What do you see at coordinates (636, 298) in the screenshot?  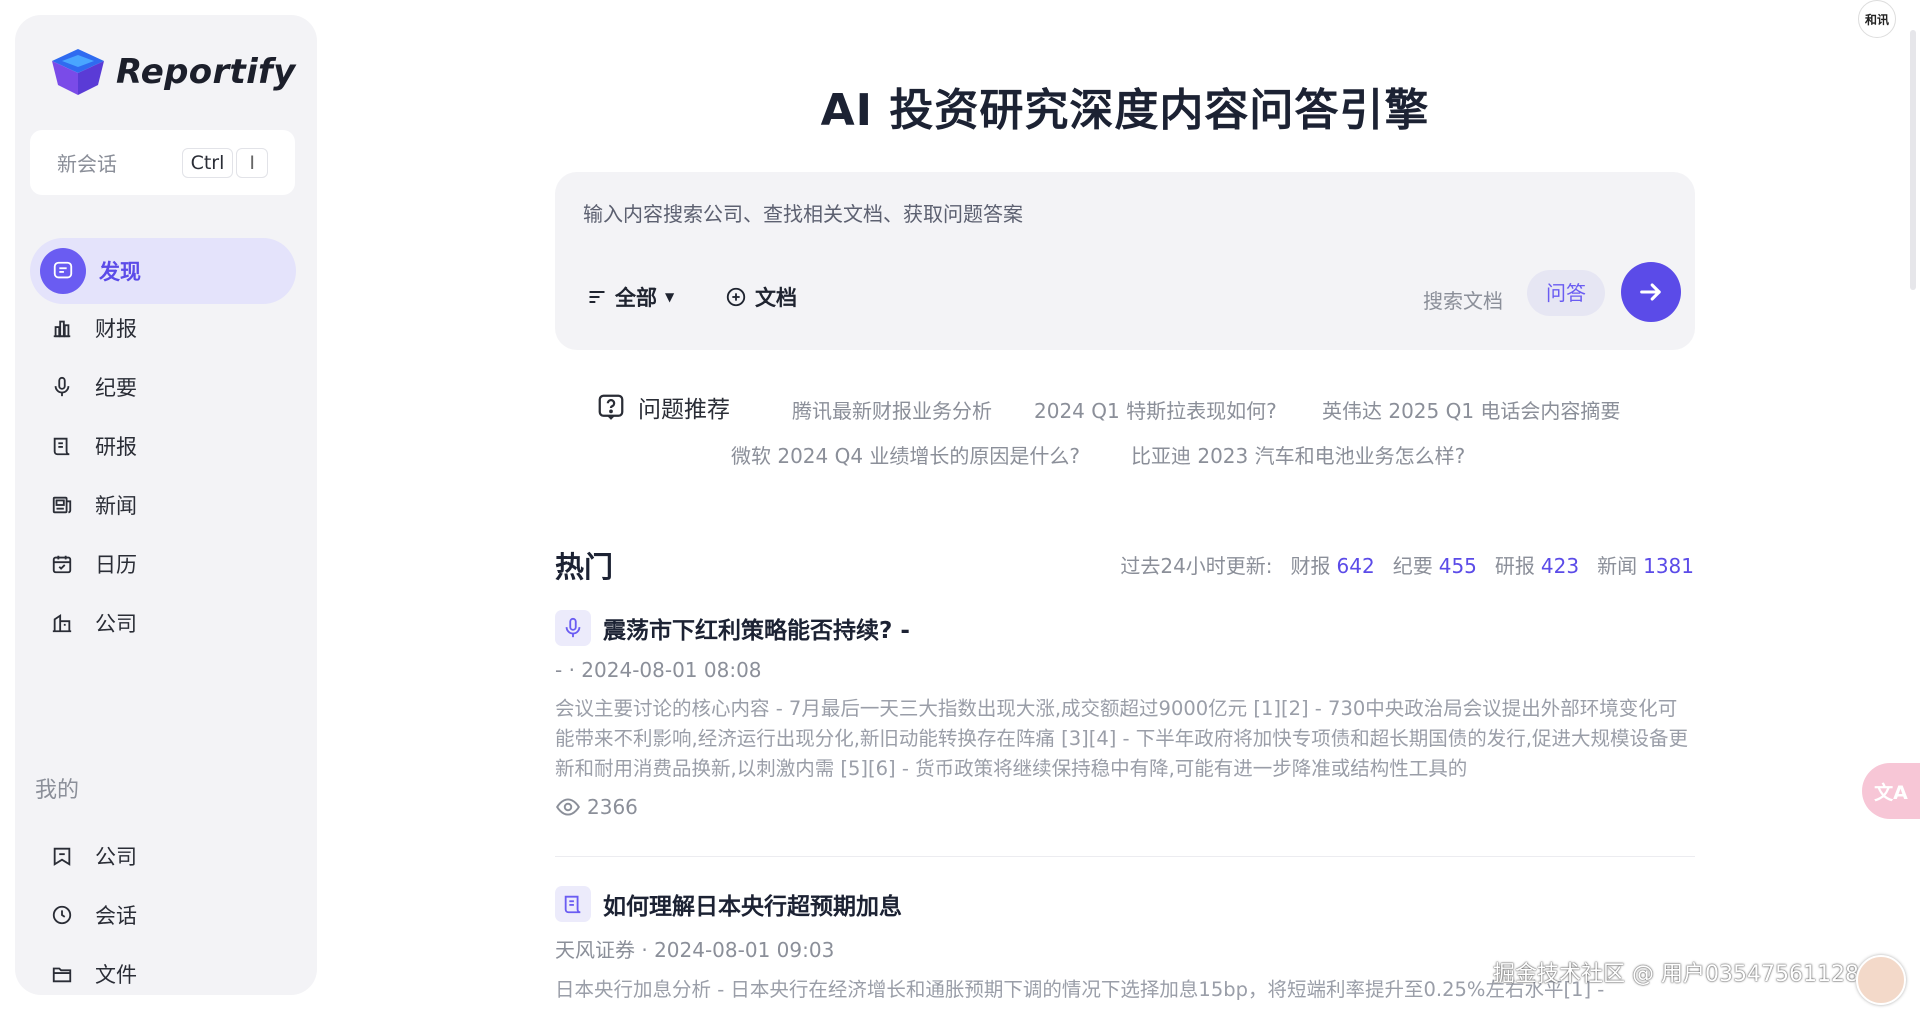 I see `scope-filter-label: 全部` at bounding box center [636, 298].